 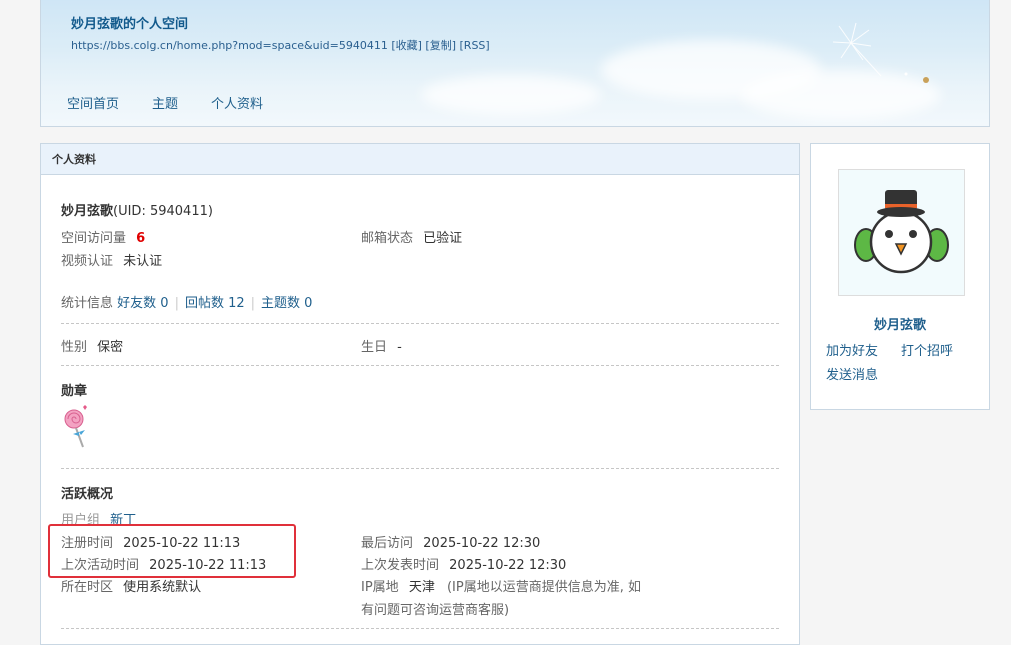 I want to click on gender-row: 性别 保密, so click(x=92, y=345).